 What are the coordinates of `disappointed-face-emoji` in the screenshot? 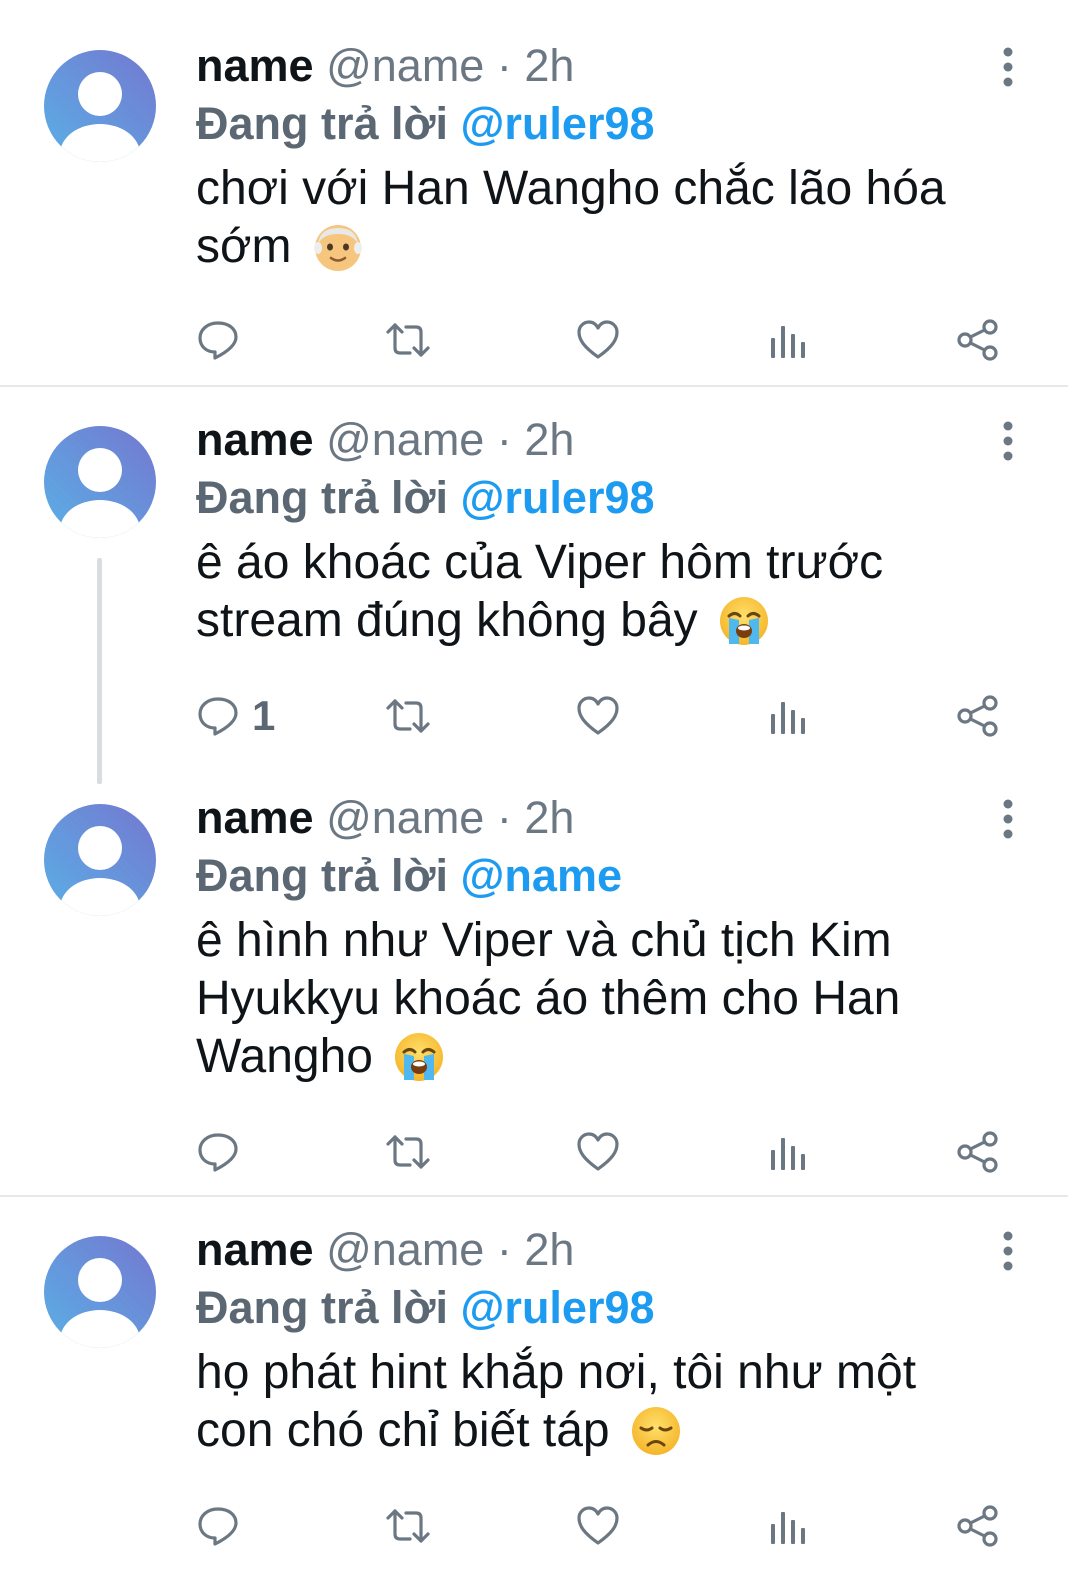 It's located at (656, 1431).